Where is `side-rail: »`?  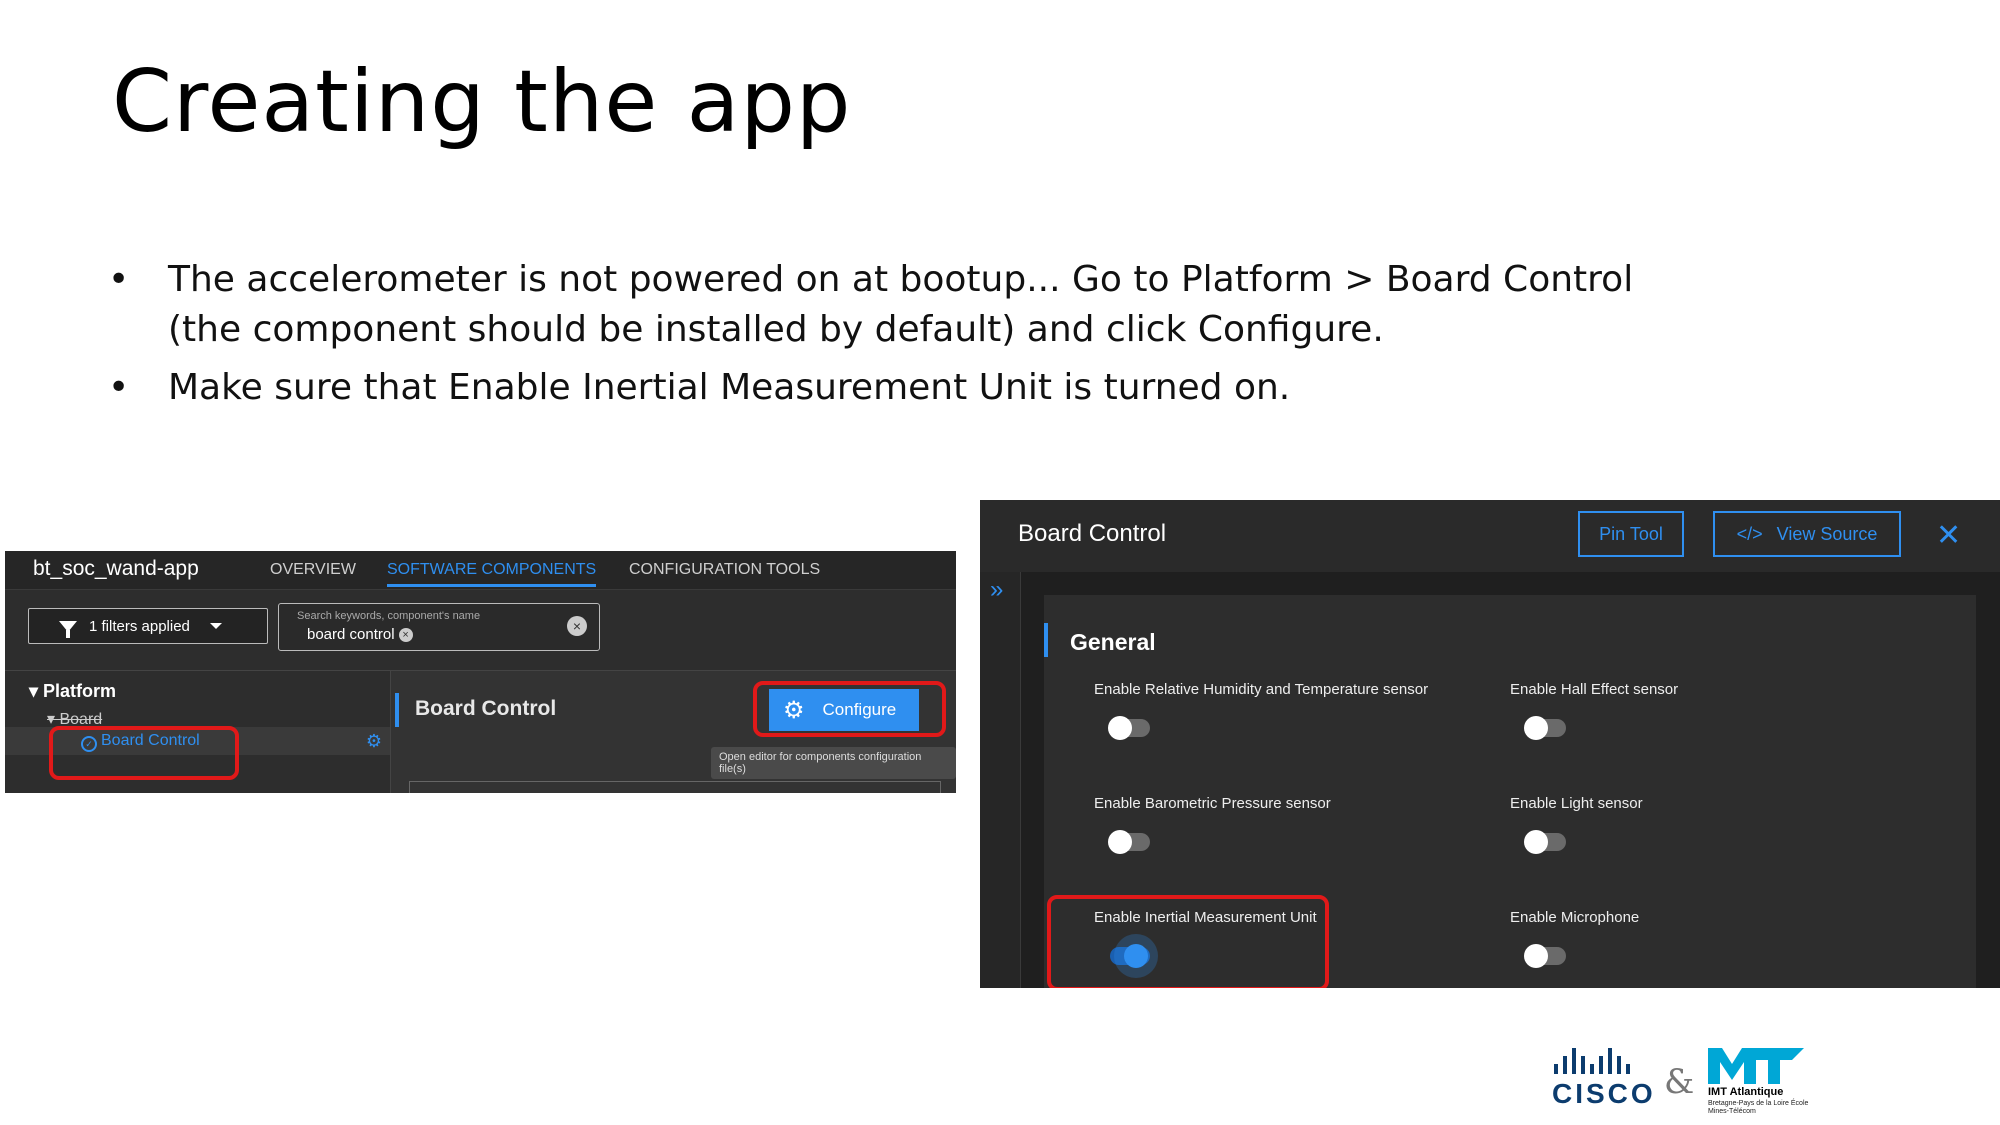 side-rail: » is located at coordinates (1000, 780).